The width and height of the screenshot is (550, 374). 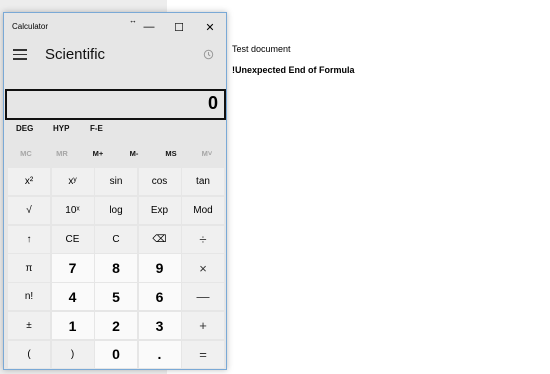 I want to click on equals-button: =, so click(x=203, y=354).